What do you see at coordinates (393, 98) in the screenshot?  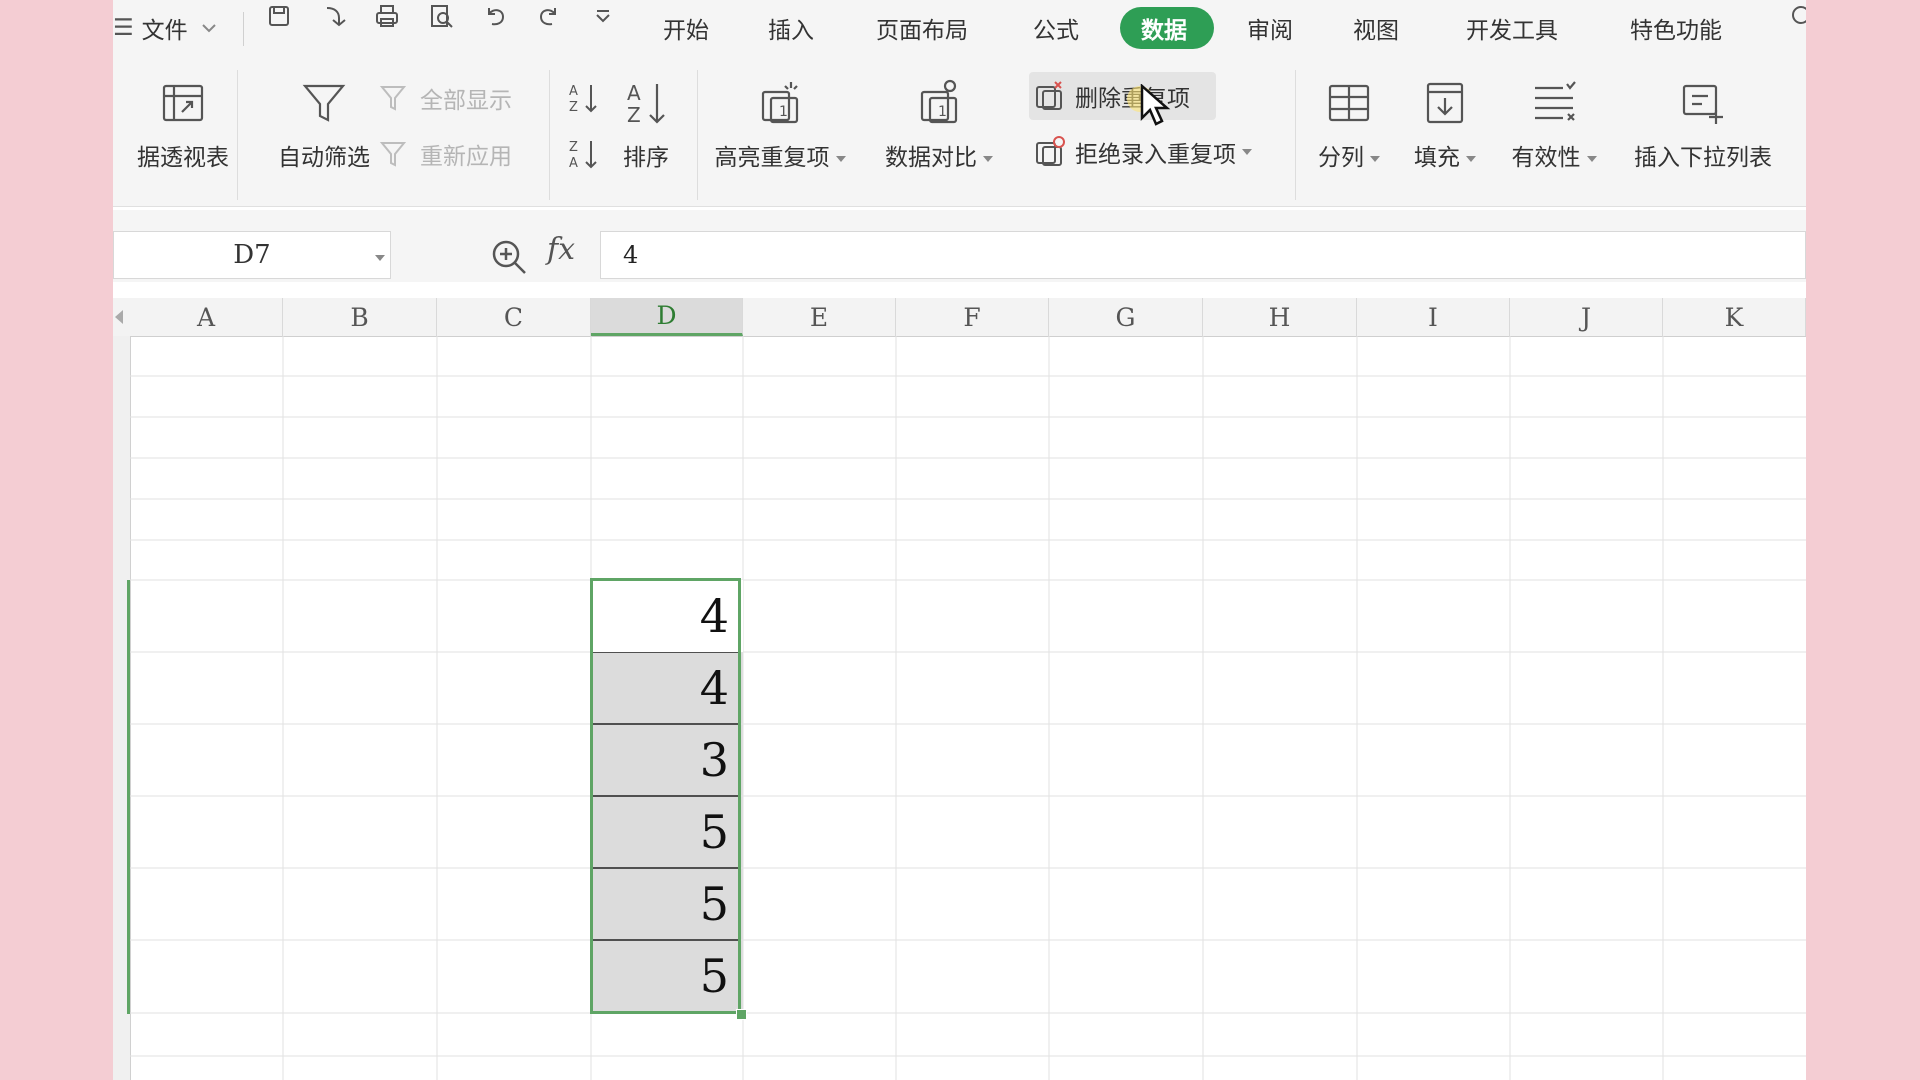 I see `show-all-icon` at bounding box center [393, 98].